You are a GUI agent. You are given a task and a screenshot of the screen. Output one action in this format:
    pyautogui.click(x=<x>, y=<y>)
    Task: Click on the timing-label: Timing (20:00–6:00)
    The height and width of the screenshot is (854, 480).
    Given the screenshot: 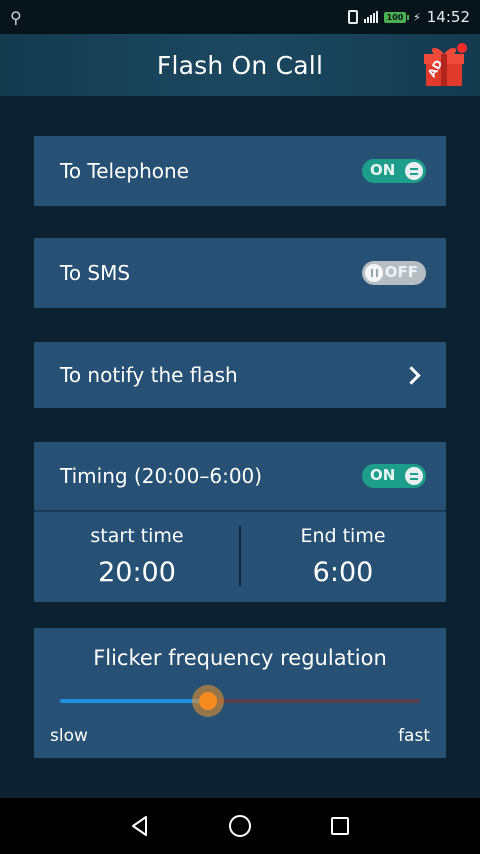 What is the action you would take?
    pyautogui.click(x=161, y=476)
    